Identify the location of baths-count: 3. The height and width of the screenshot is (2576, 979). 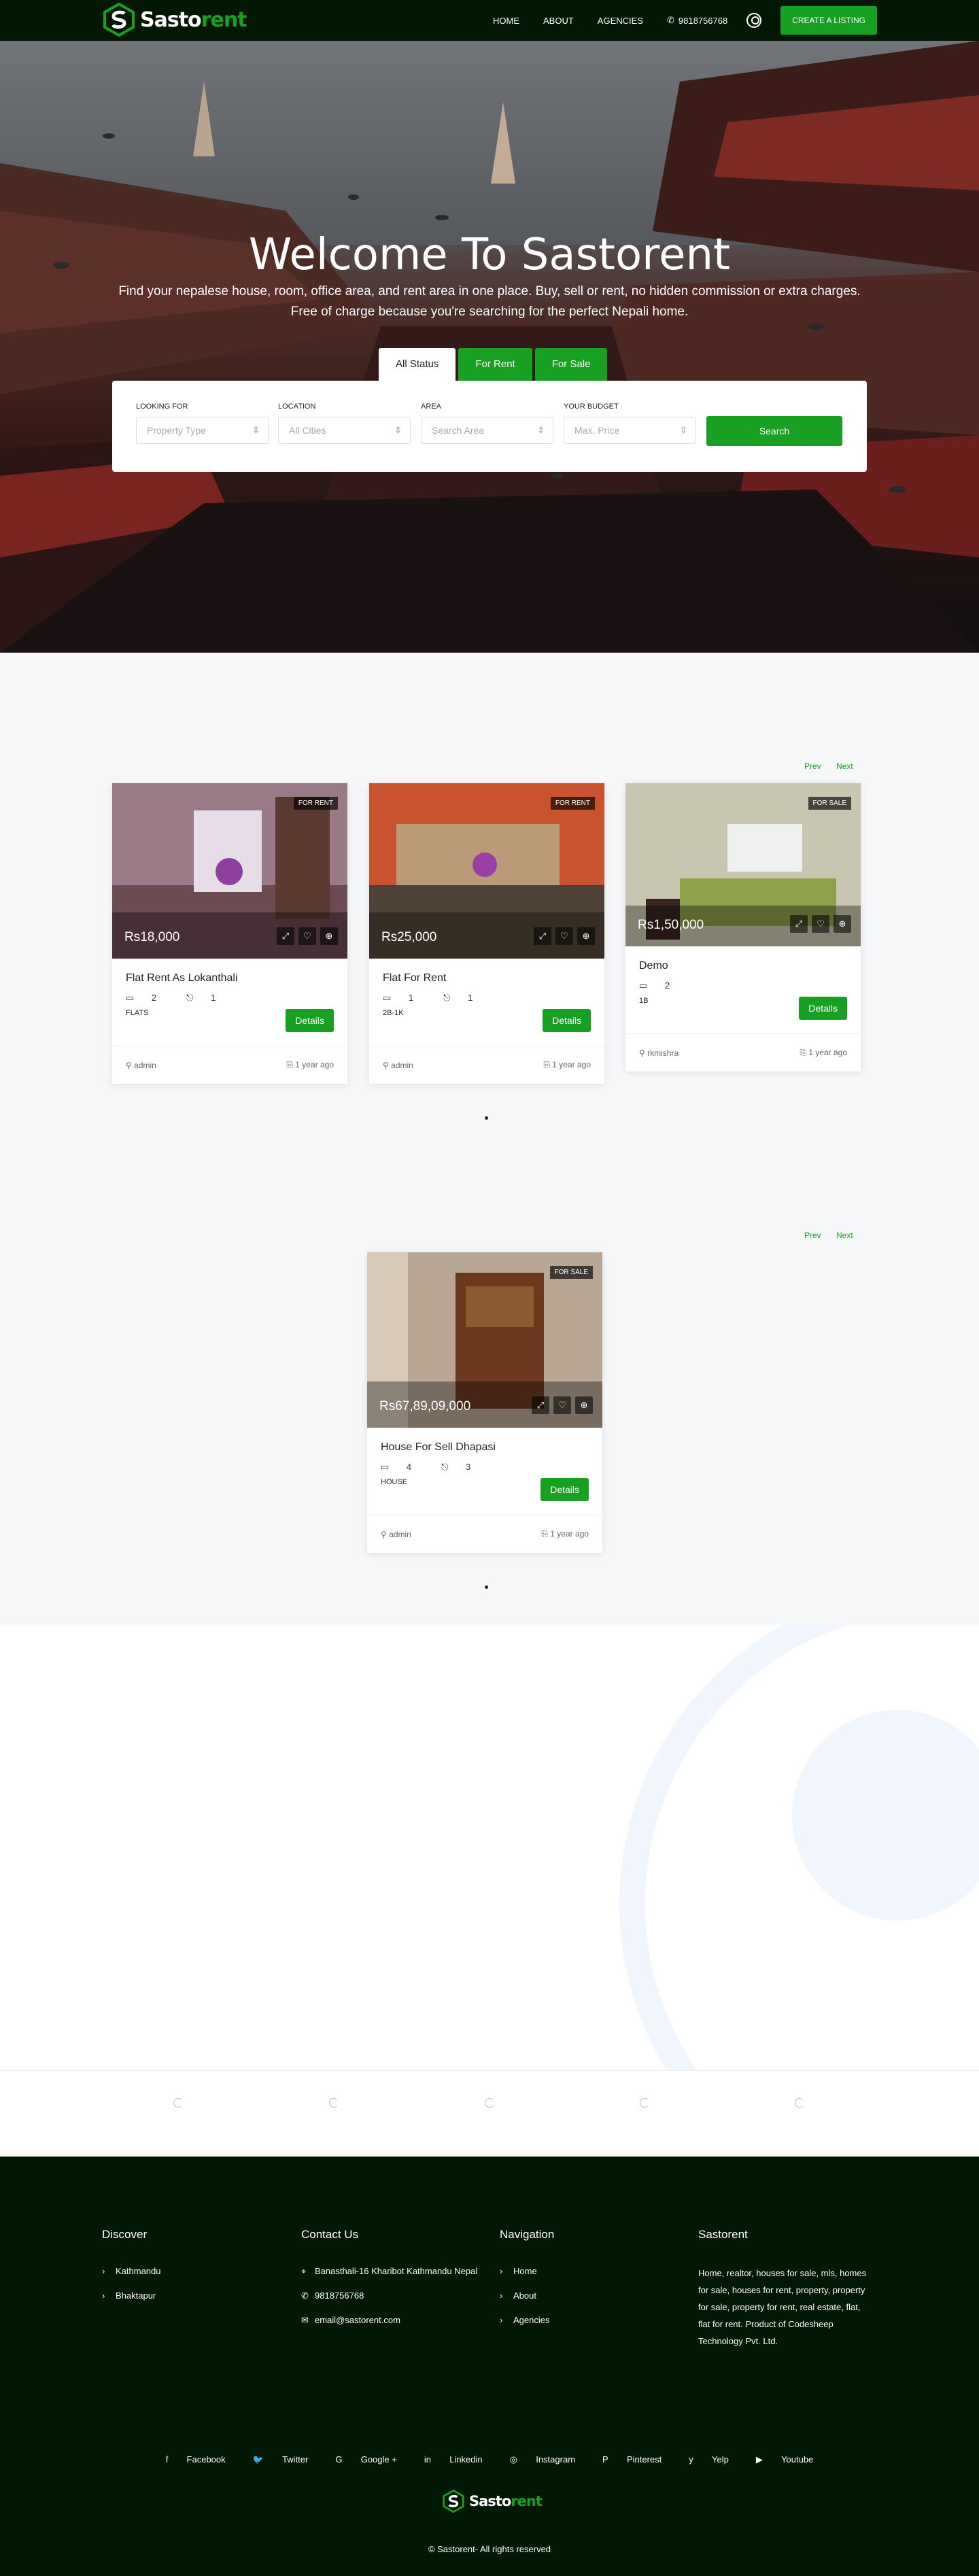
(468, 1467).